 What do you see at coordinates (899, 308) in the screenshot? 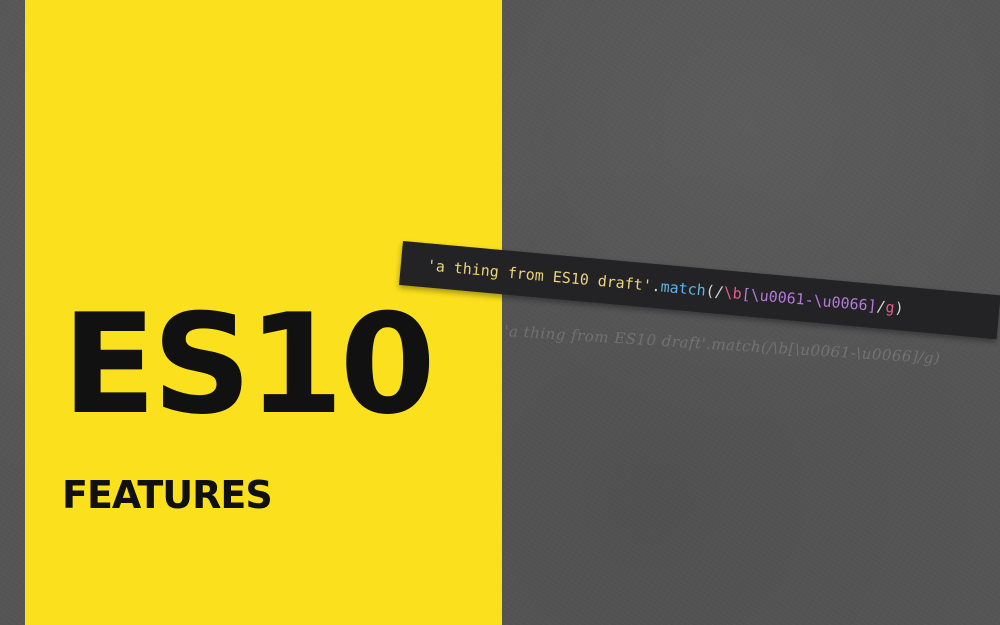
I see `code-close: )` at bounding box center [899, 308].